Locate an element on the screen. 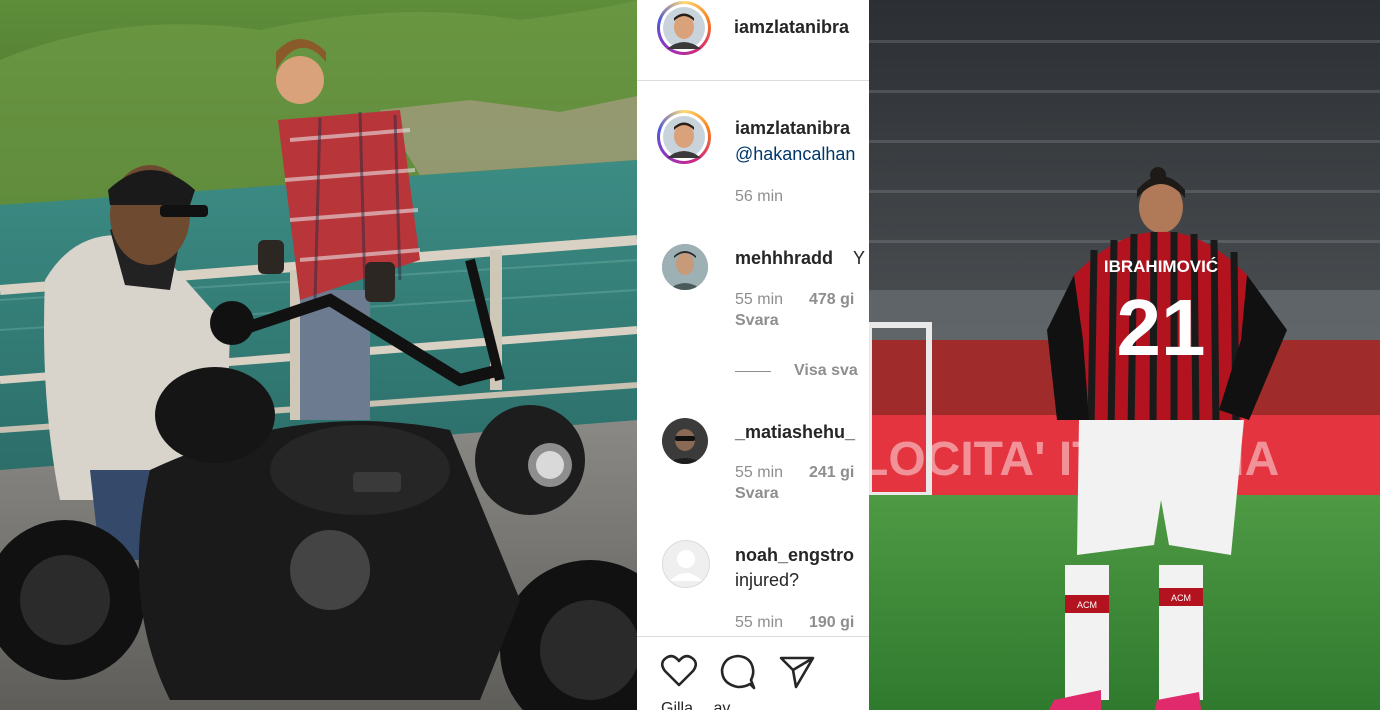 Image resolution: width=1380 pixels, height=710 pixels. actions-divider is located at coordinates (753, 636).